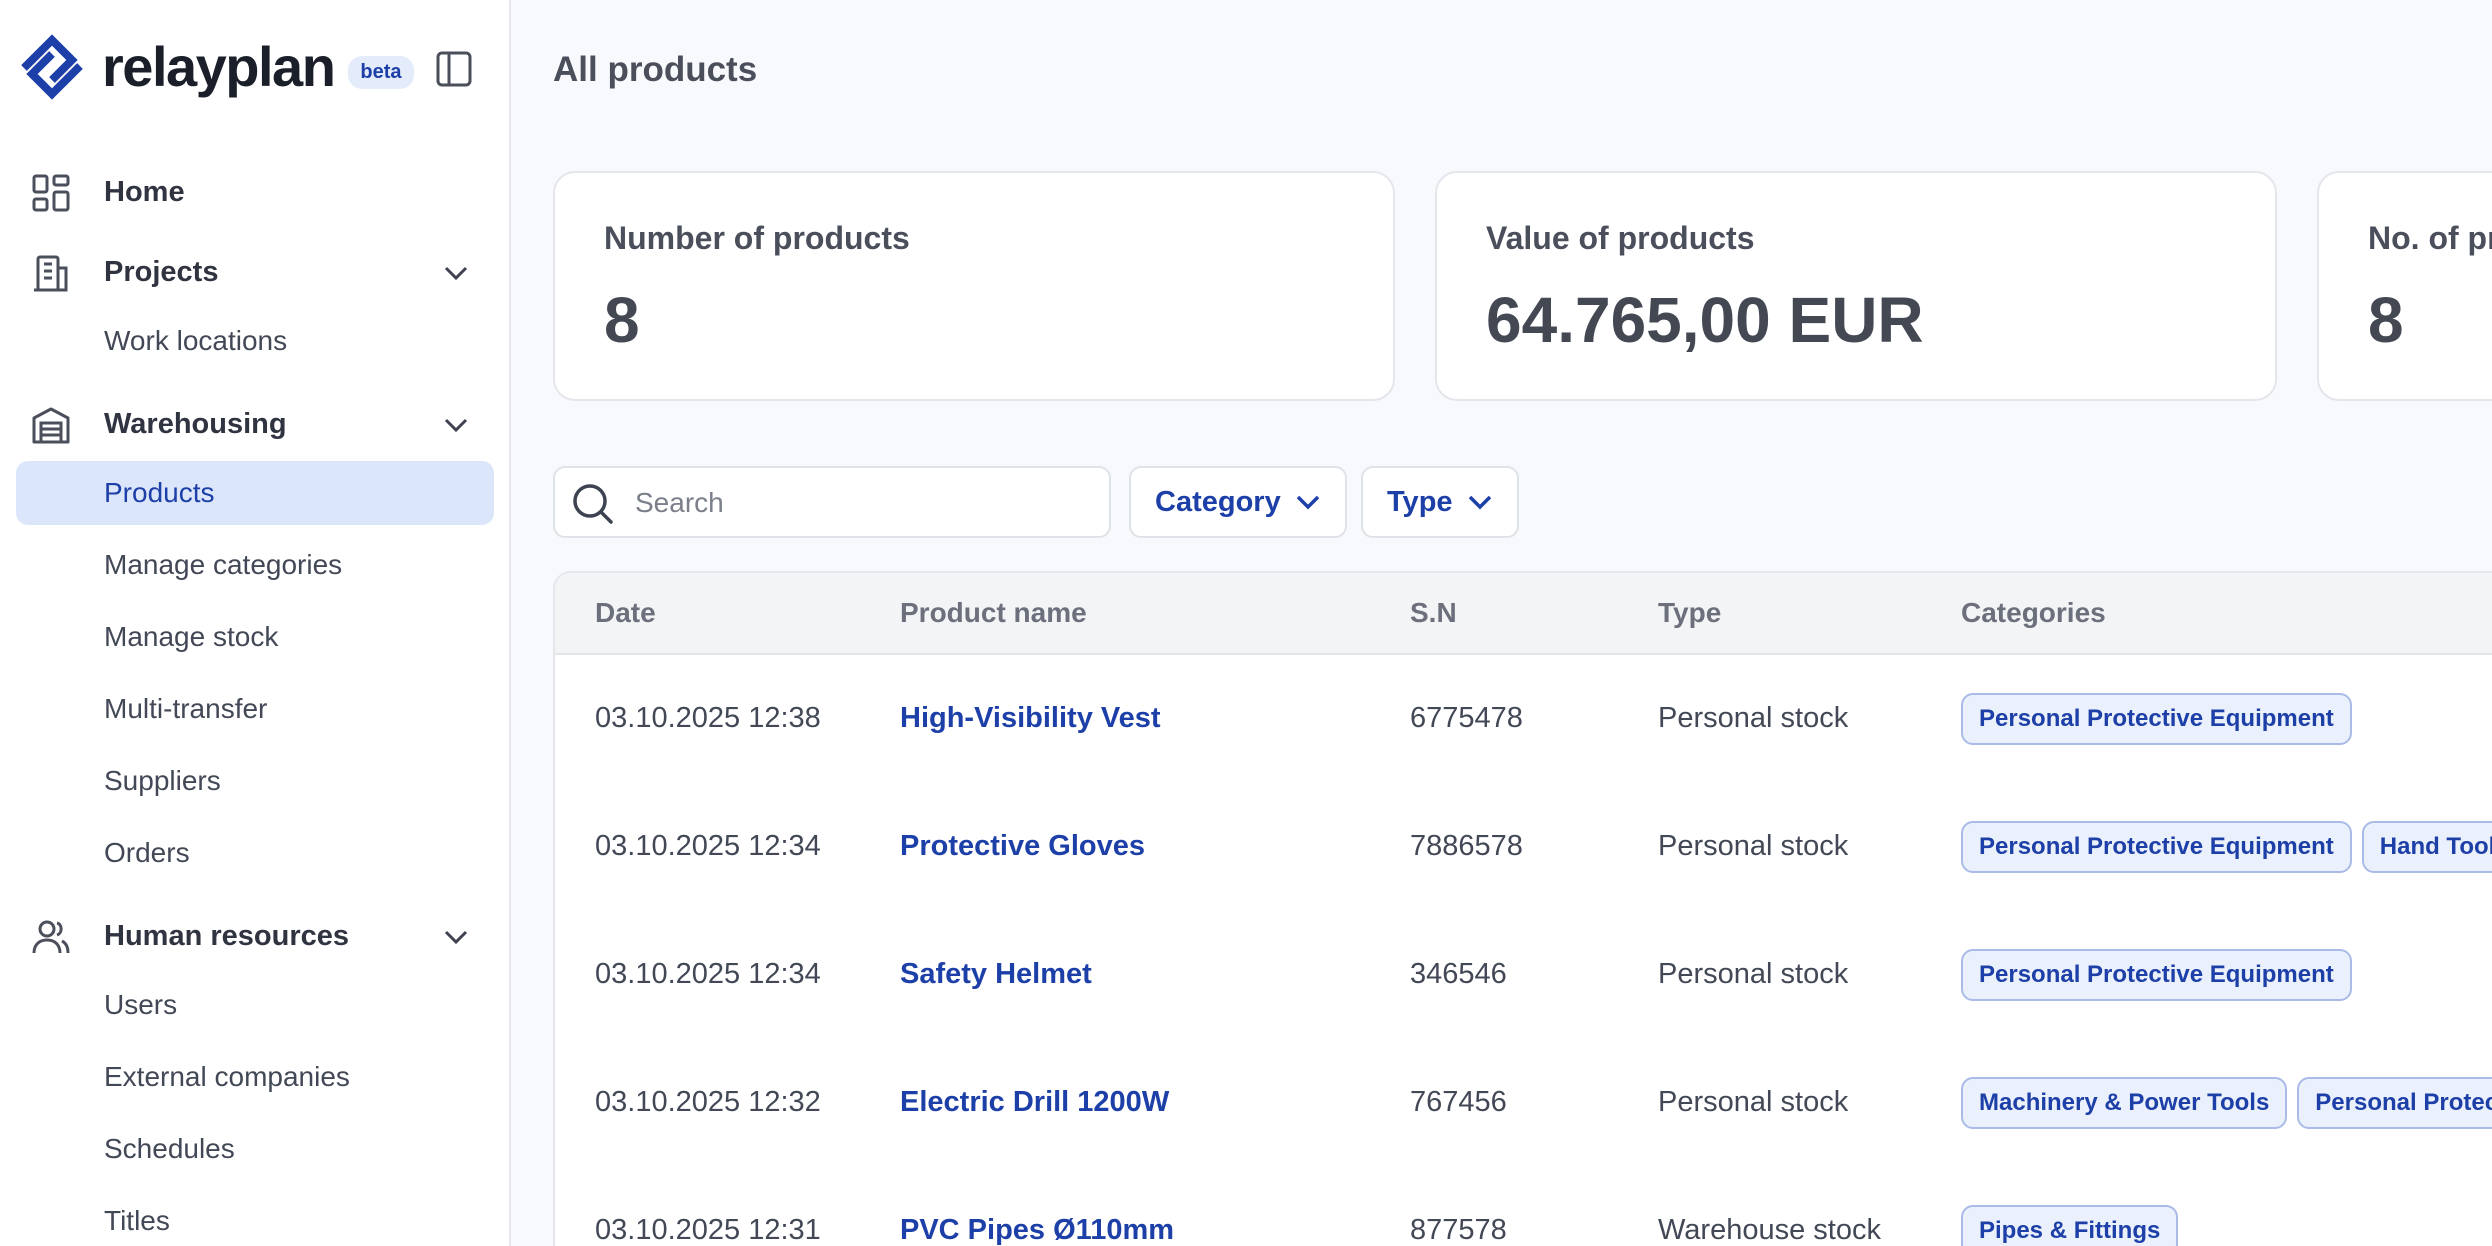 The width and height of the screenshot is (2492, 1246). Describe the element at coordinates (2430, 238) in the screenshot. I see `stat-label: No. of pr` at that location.